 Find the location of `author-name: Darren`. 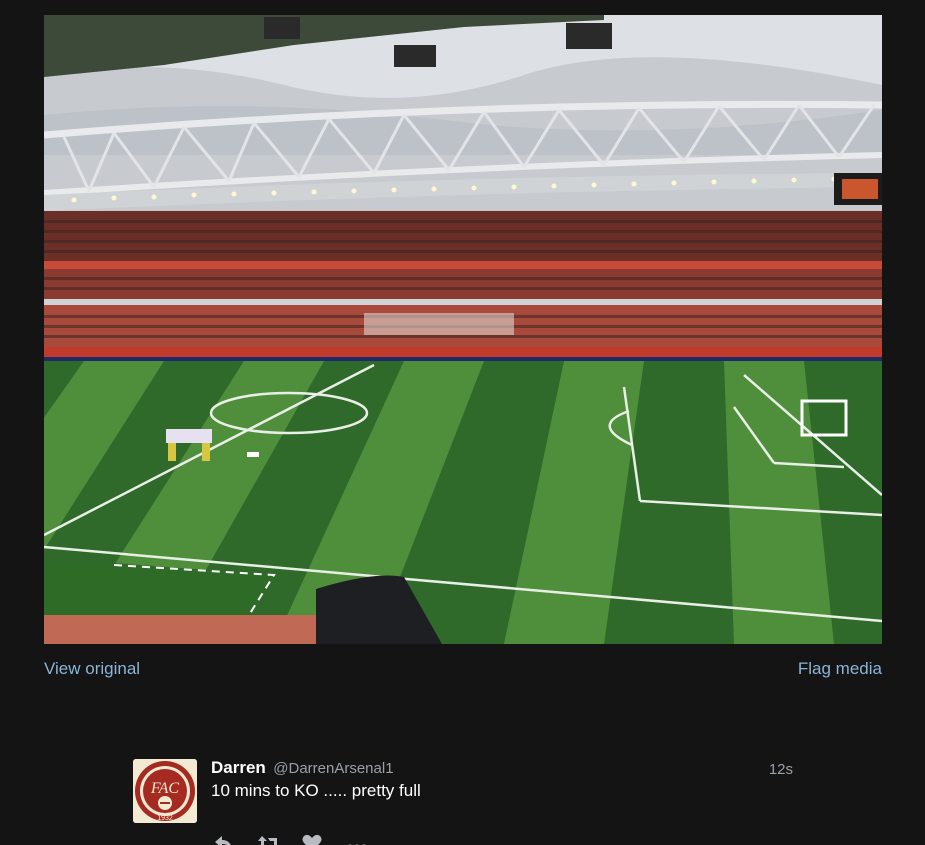

author-name: Darren is located at coordinates (238, 767).